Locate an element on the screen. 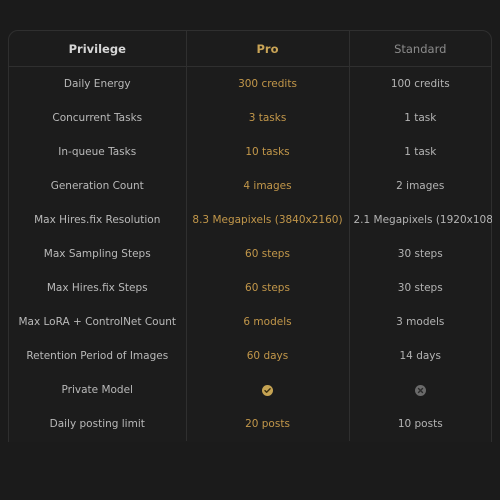  x-circle-icon is located at coordinates (420, 390).